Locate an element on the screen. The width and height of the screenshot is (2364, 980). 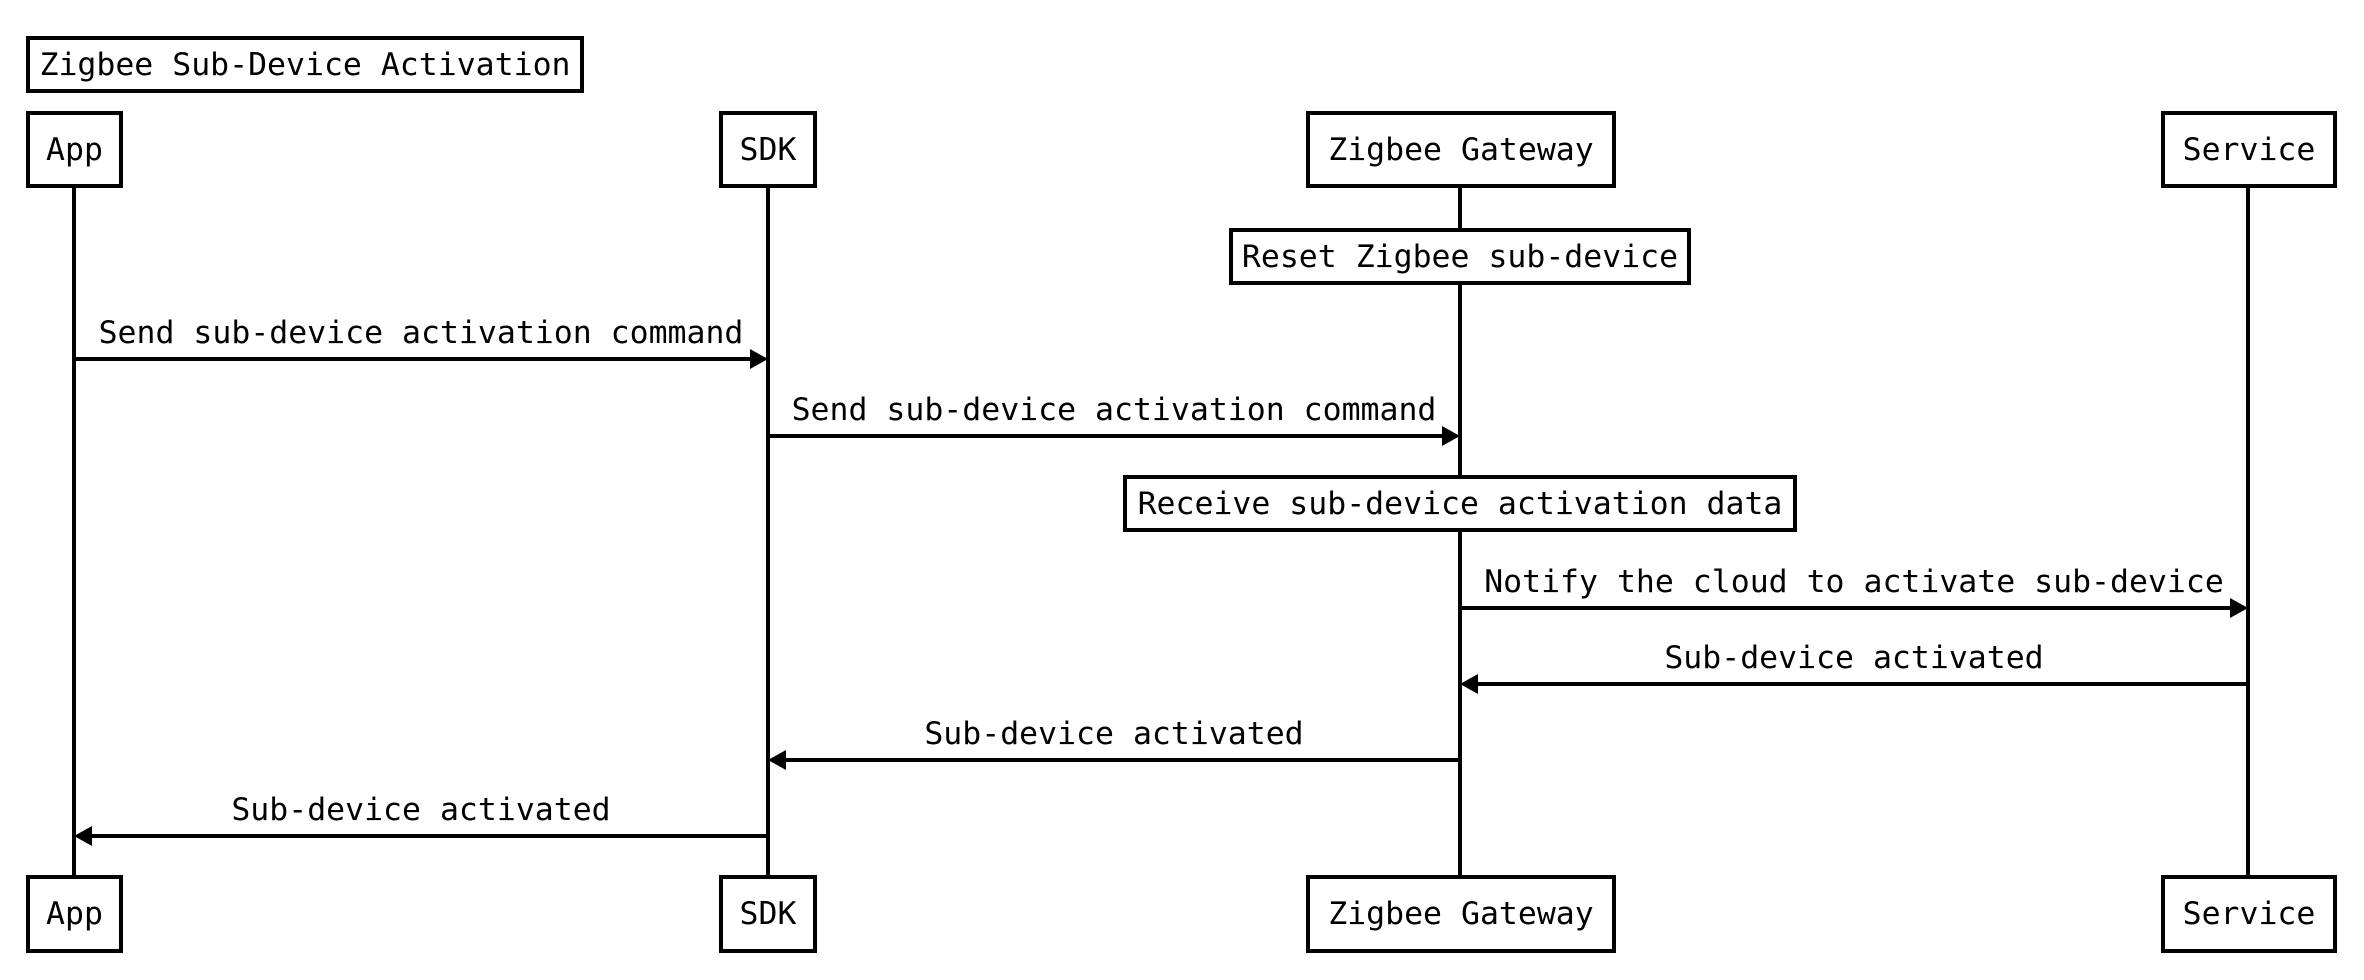
participant-app-bottom: App is located at coordinates (74, 914).